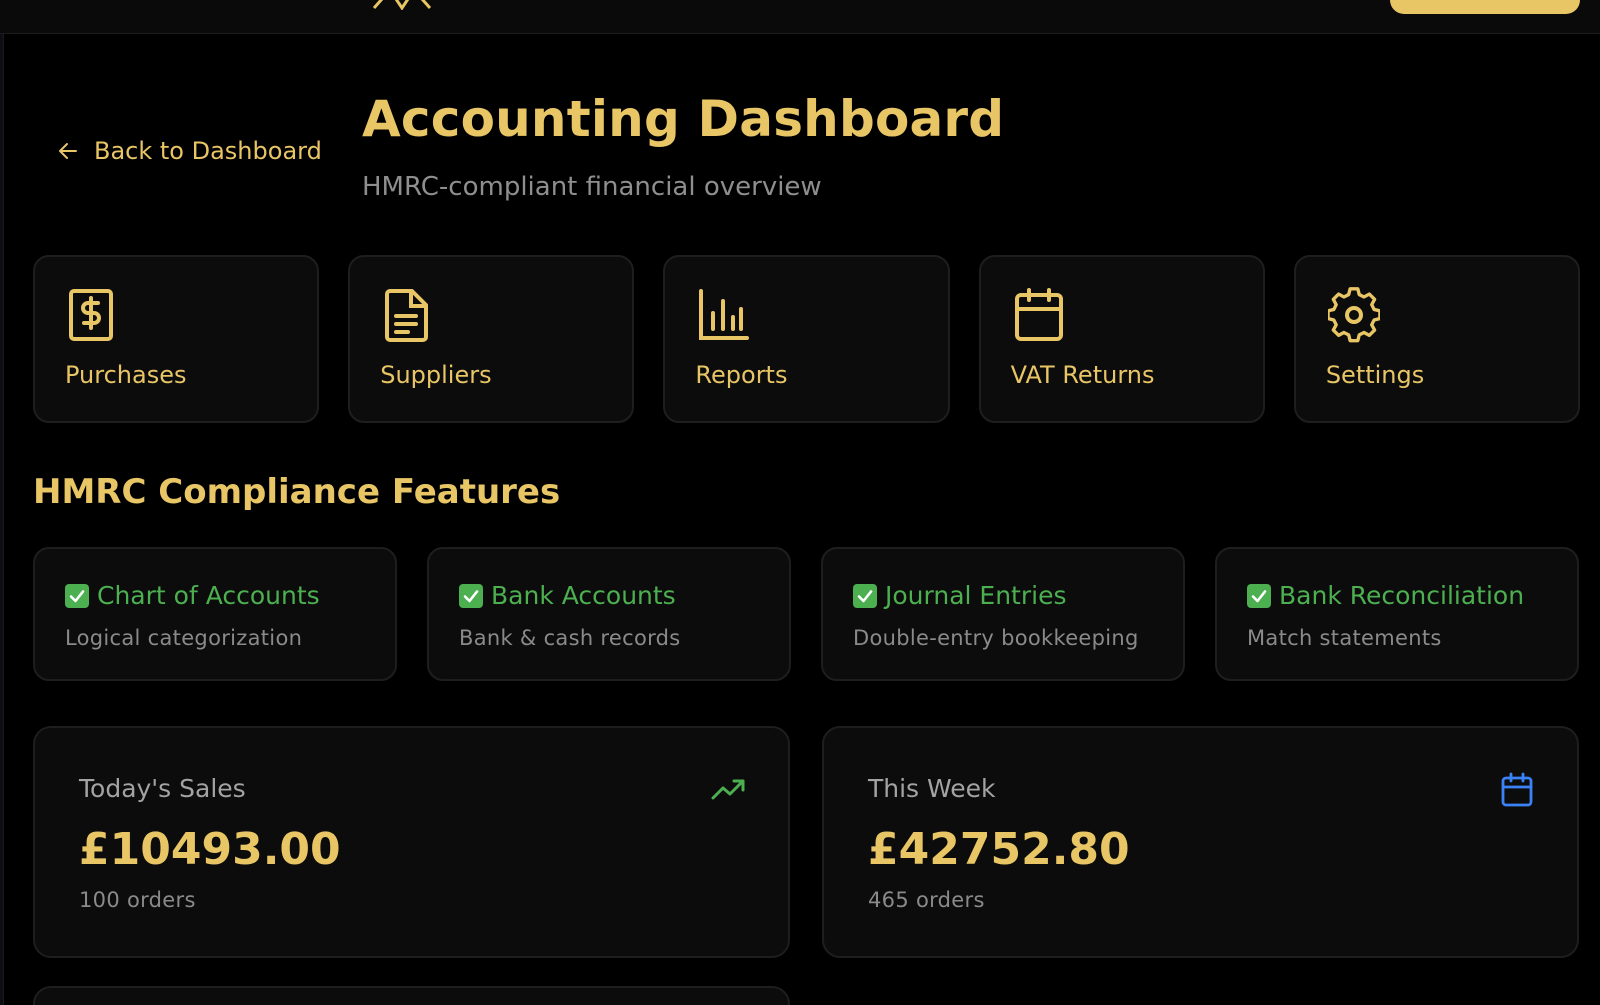 The image size is (1600, 1005). I want to click on feature-description: Logical categorization, so click(184, 638).